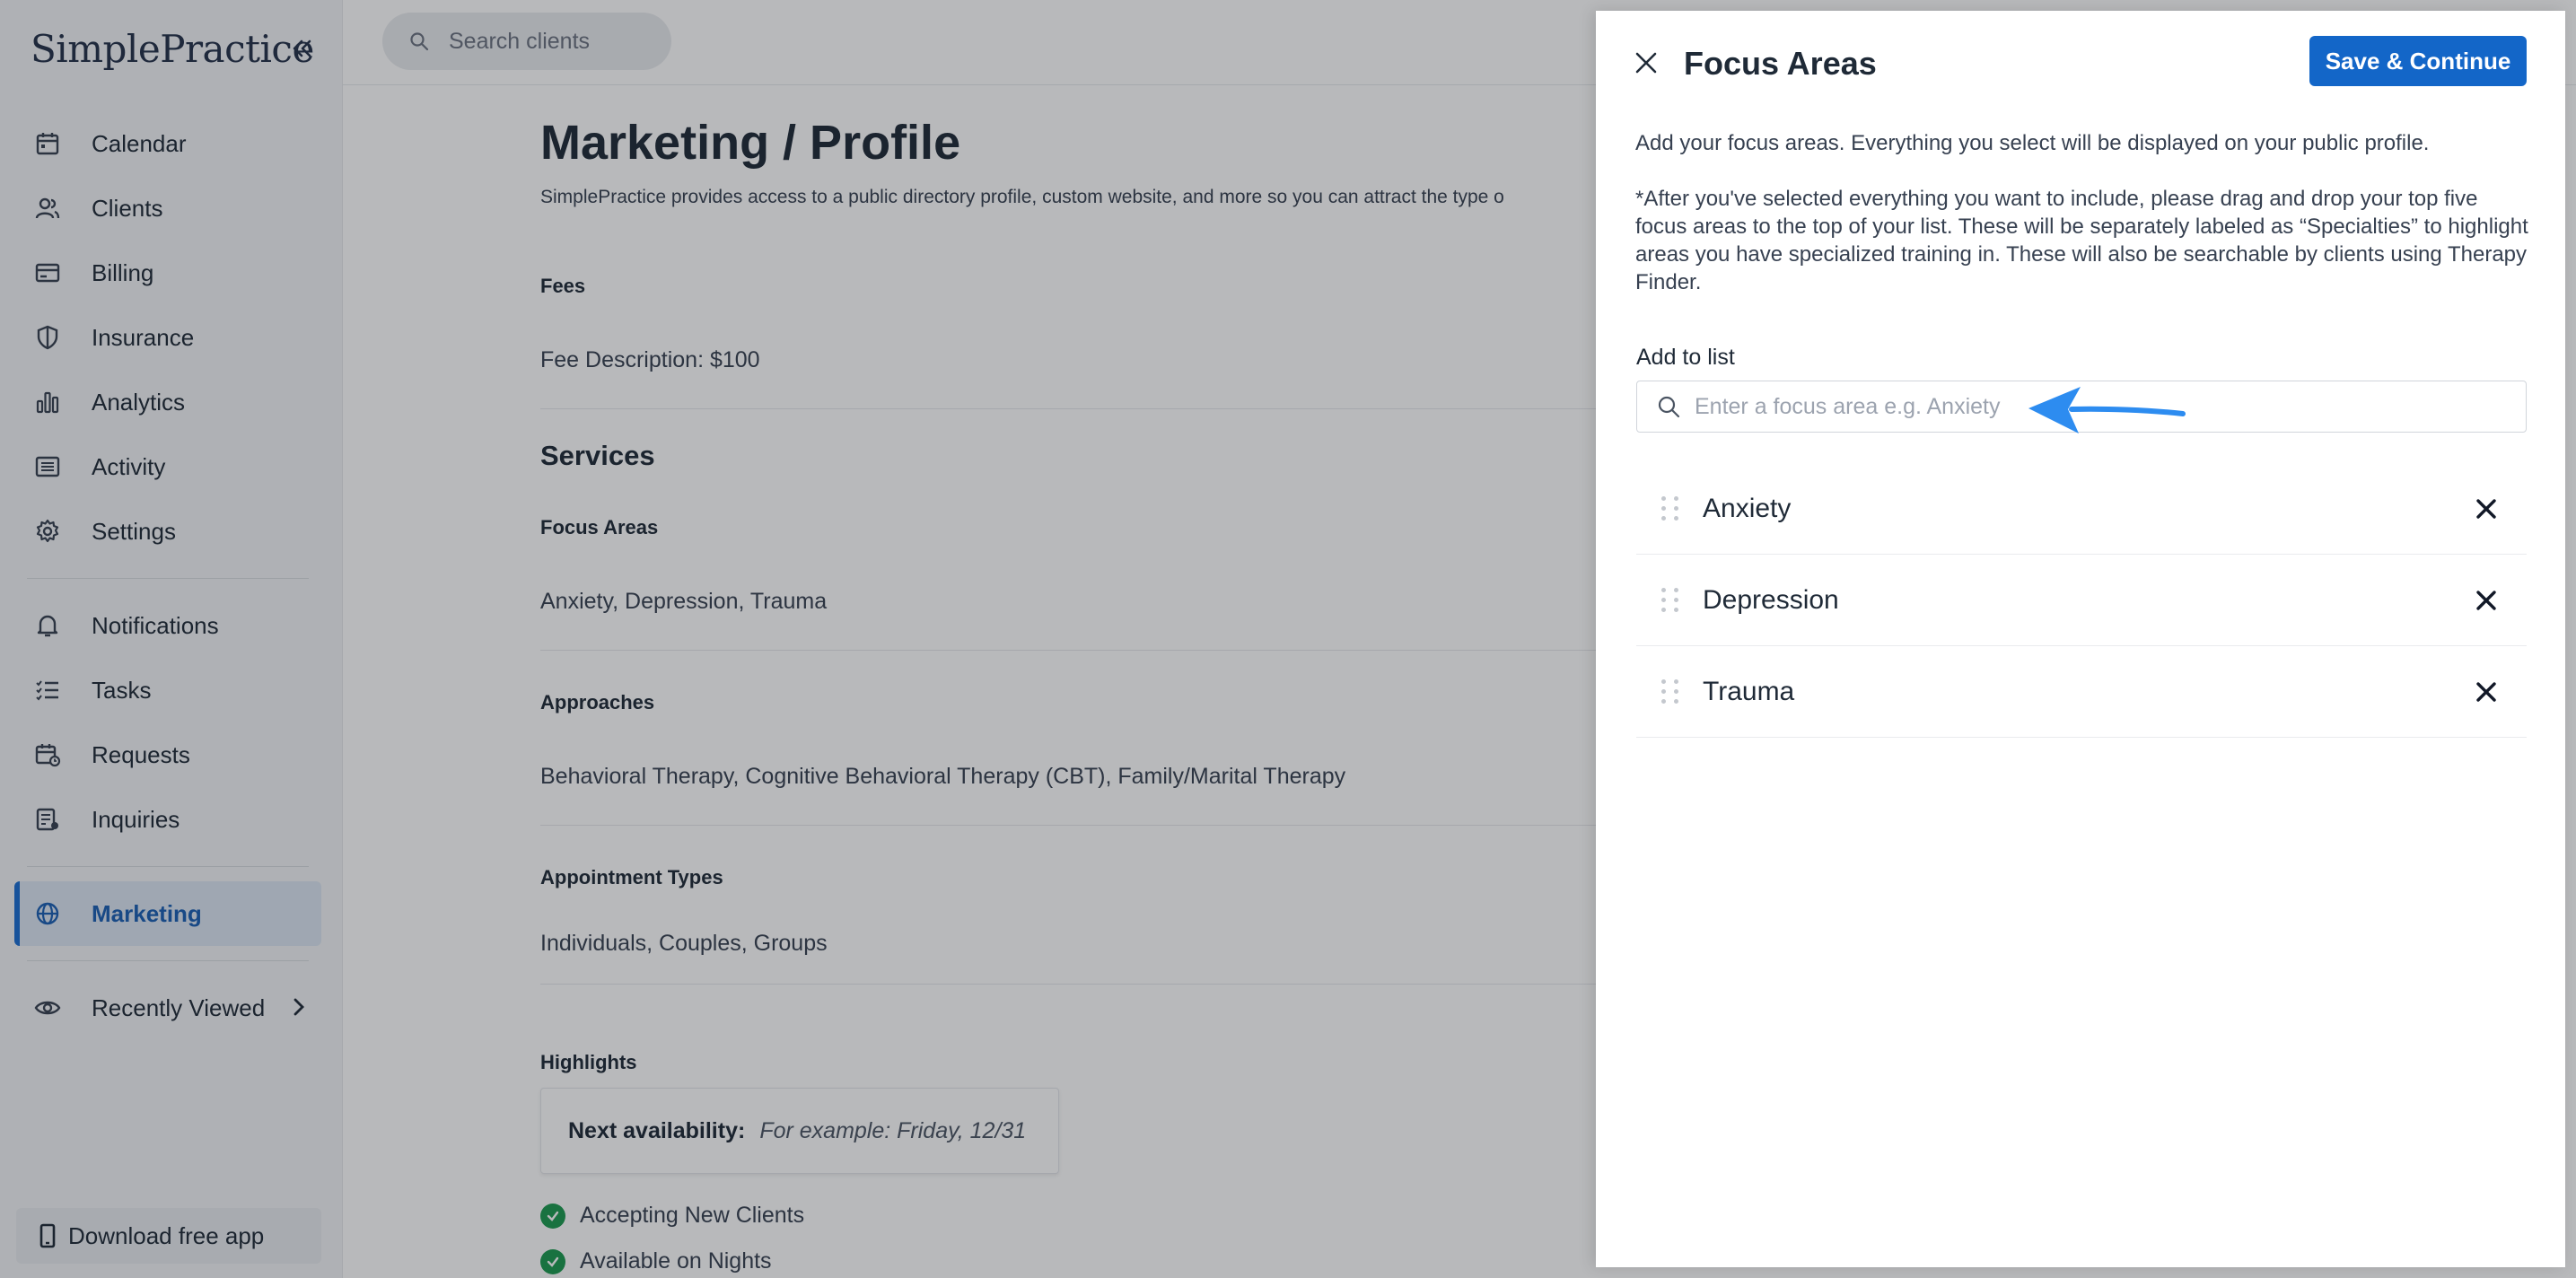 This screenshot has width=2576, height=1278. I want to click on close-icon, so click(1646, 63).